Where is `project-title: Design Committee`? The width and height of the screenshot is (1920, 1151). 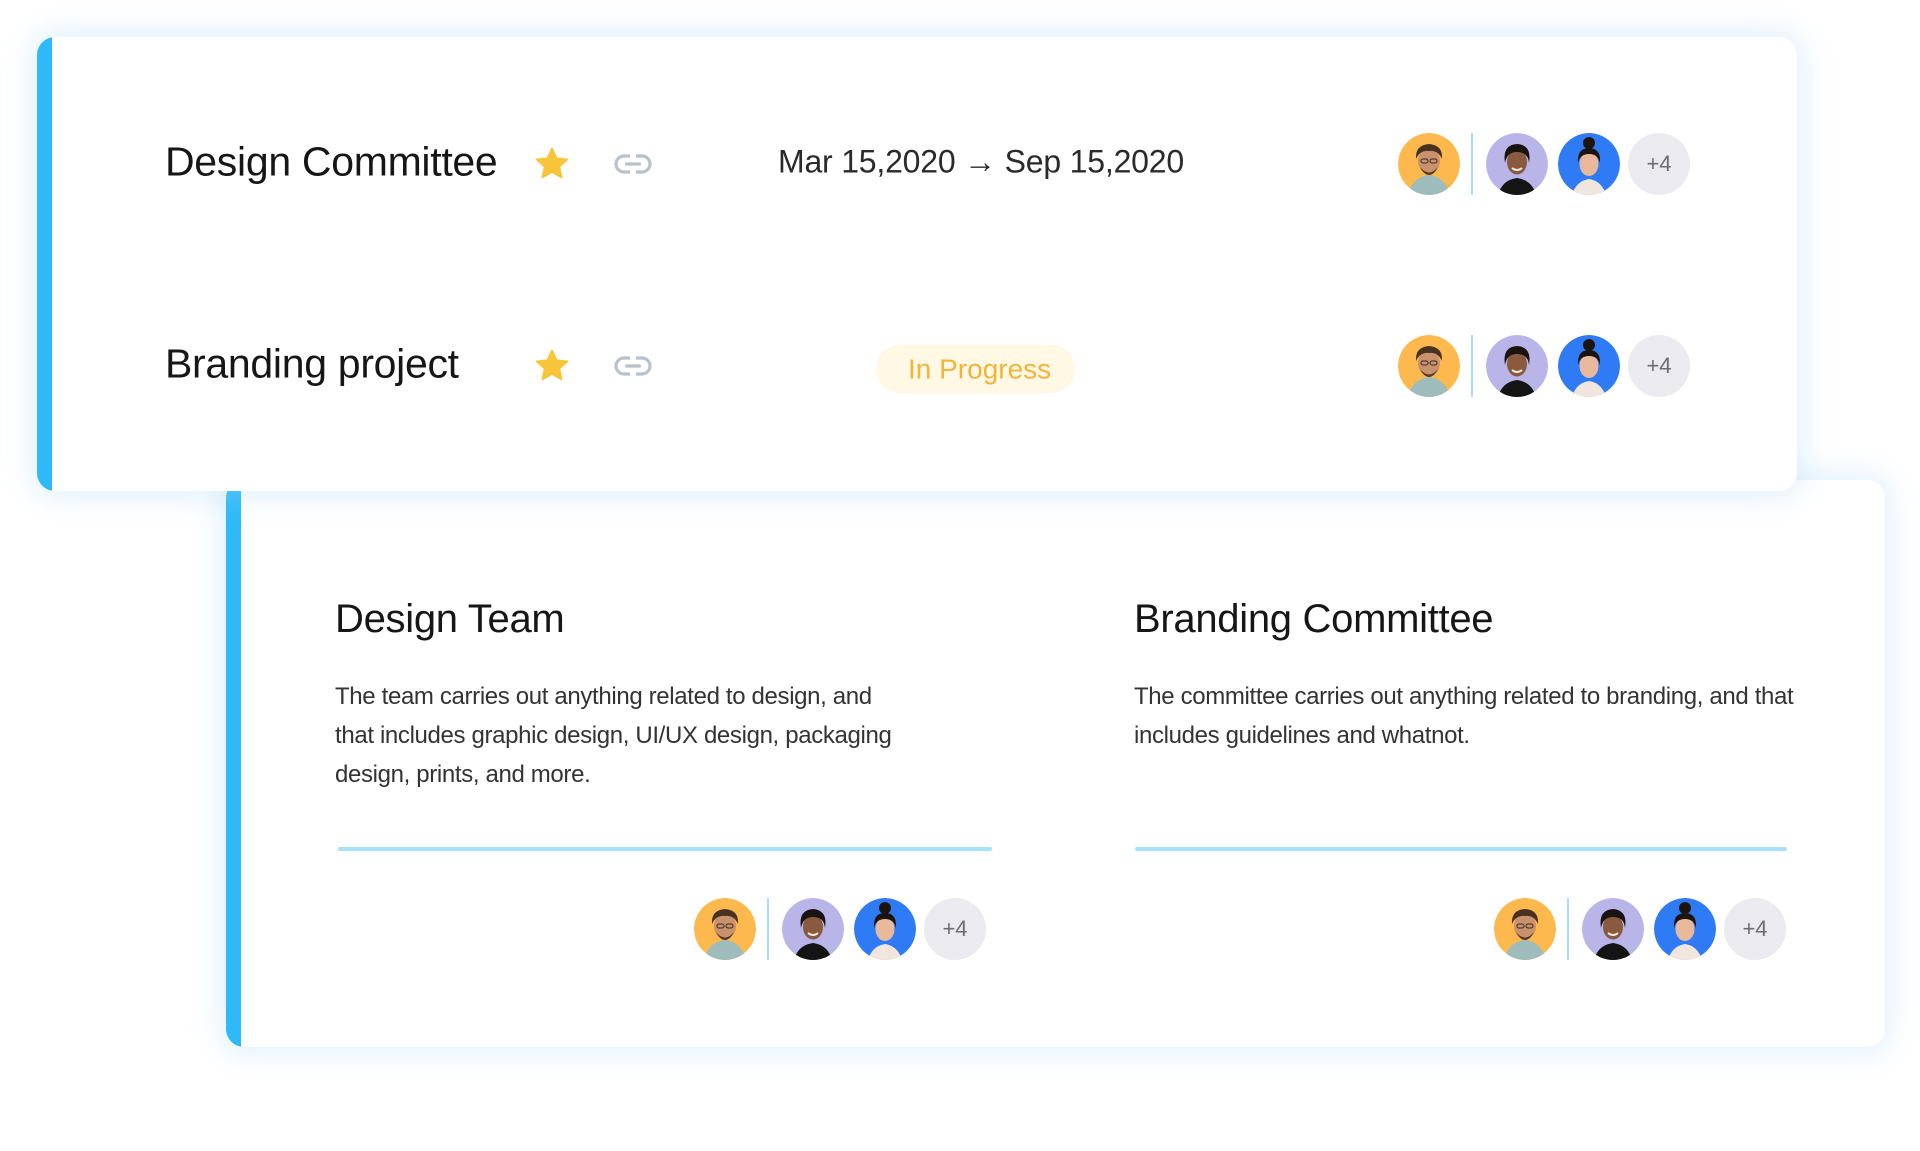
project-title: Design Committee is located at coordinates (331, 162).